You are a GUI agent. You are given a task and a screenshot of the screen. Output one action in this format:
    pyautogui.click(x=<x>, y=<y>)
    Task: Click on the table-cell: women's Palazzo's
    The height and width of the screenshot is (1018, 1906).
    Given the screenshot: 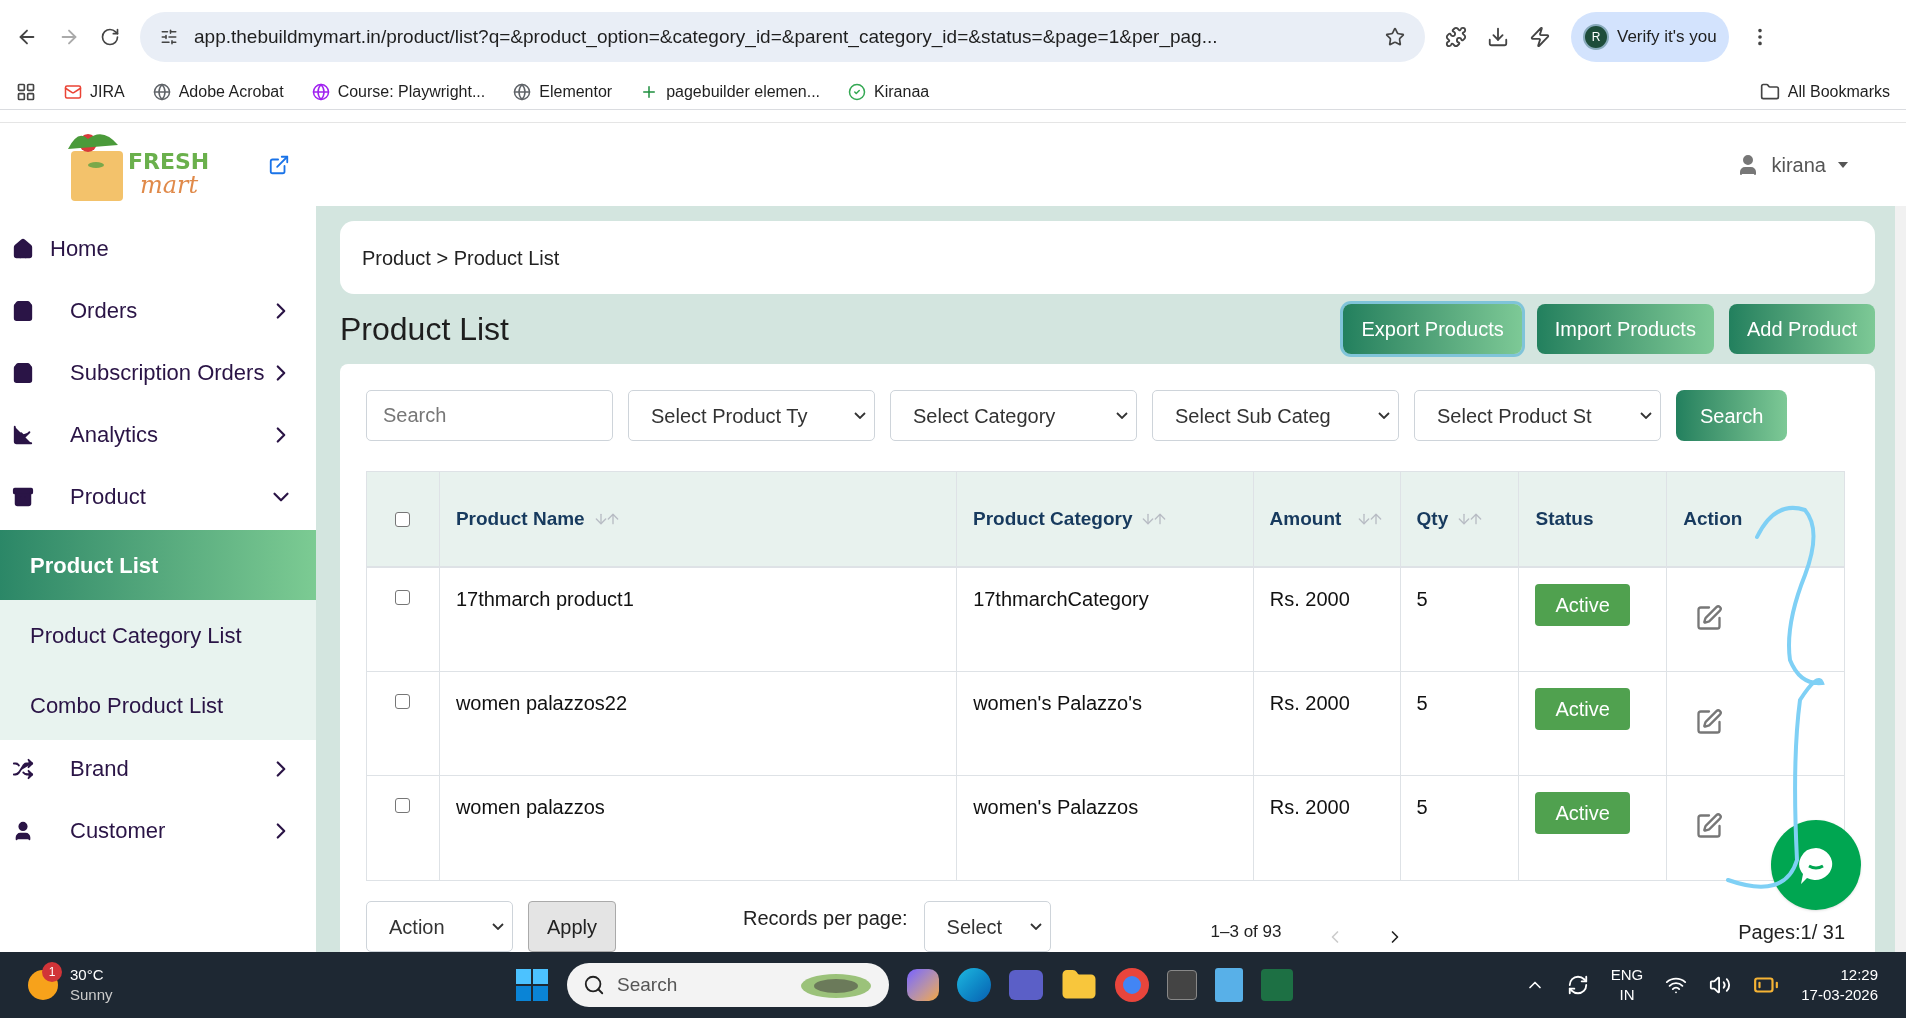 What is the action you would take?
    pyautogui.click(x=1057, y=703)
    